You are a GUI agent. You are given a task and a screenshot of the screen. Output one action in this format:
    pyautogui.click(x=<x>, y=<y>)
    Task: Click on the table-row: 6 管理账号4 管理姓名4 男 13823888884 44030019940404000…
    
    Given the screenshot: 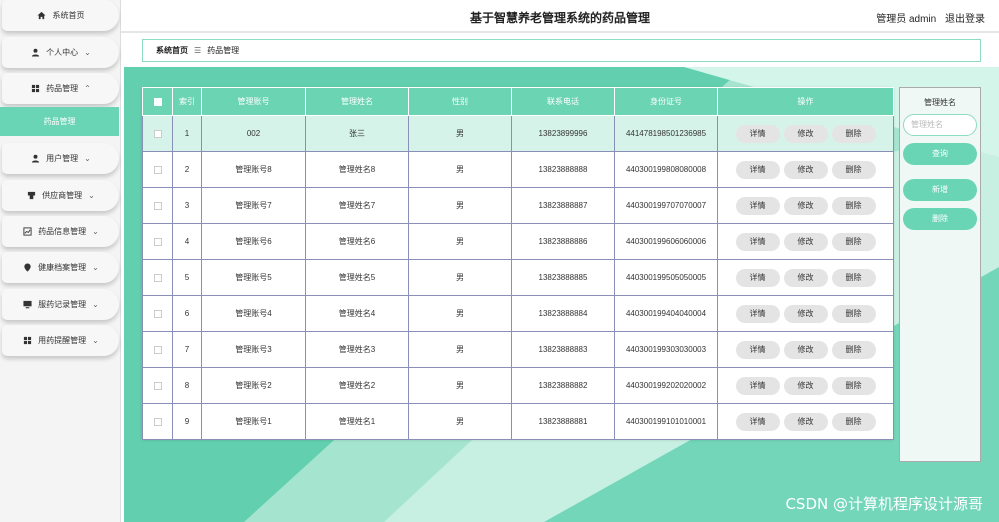 What is the action you would take?
    pyautogui.click(x=518, y=313)
    